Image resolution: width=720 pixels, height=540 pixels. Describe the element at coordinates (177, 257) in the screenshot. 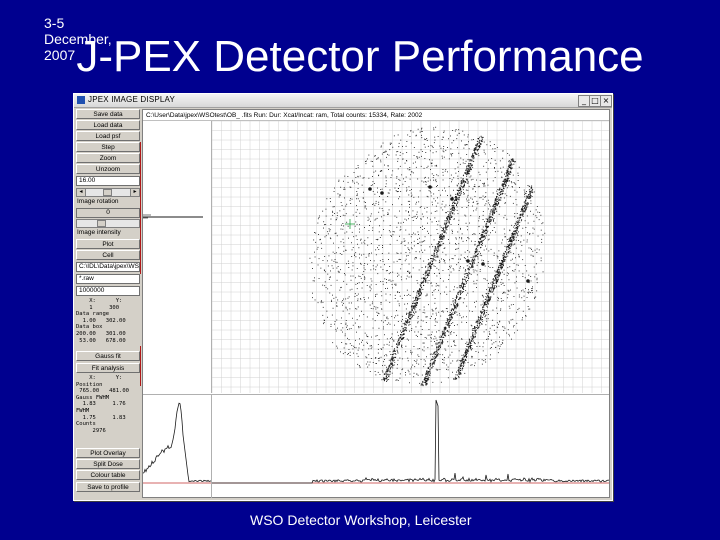

I see `vertical-profile-plot` at that location.